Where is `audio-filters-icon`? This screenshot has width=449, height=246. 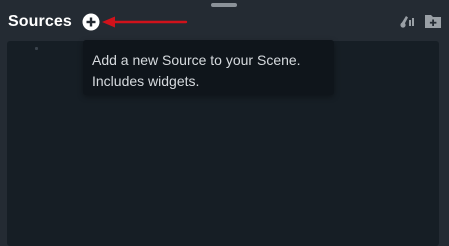
audio-filters-icon is located at coordinates (407, 22).